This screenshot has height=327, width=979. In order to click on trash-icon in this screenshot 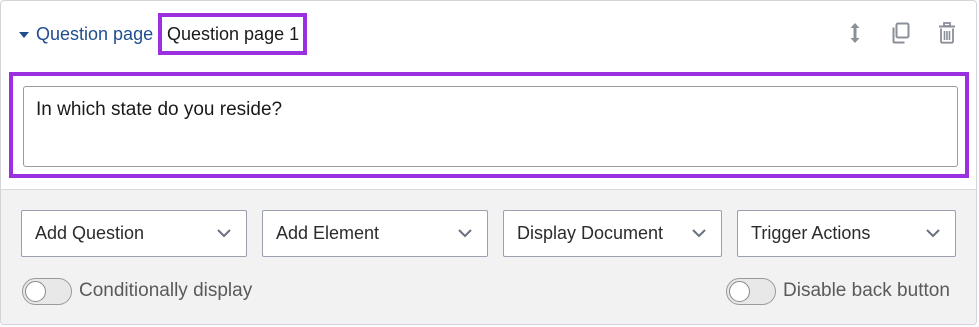, I will do `click(947, 33)`.